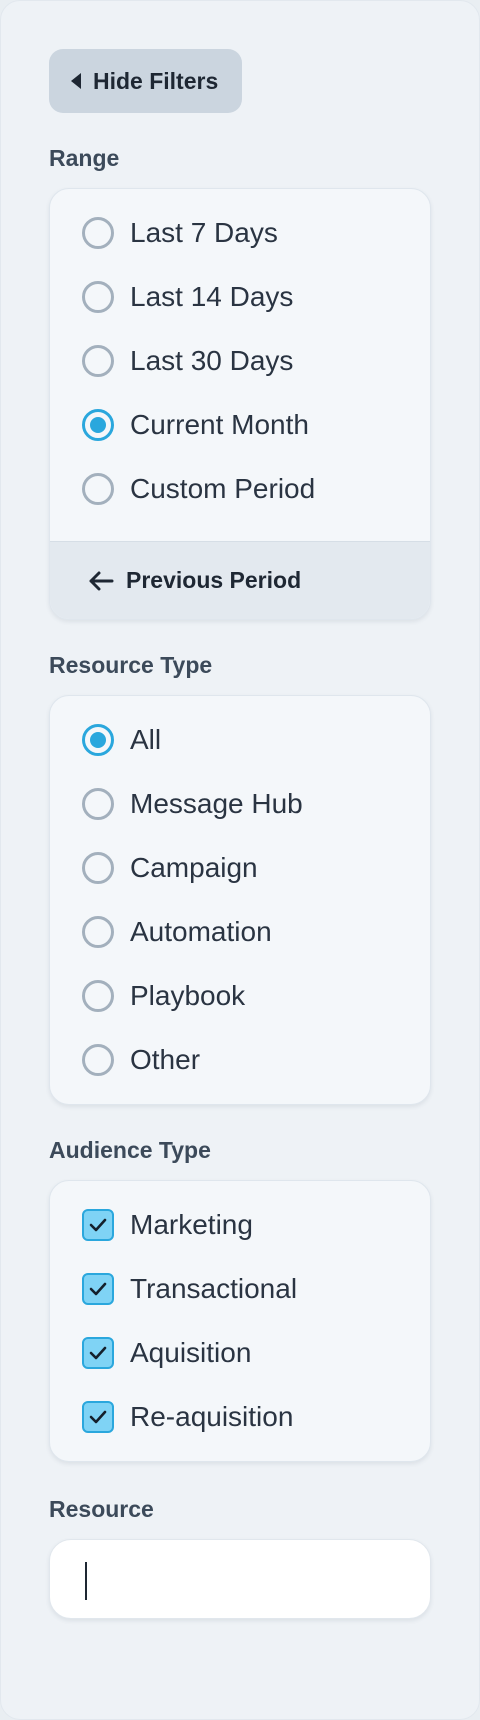  What do you see at coordinates (240, 1060) in the screenshot?
I see `resource-type-option-other: Other` at bounding box center [240, 1060].